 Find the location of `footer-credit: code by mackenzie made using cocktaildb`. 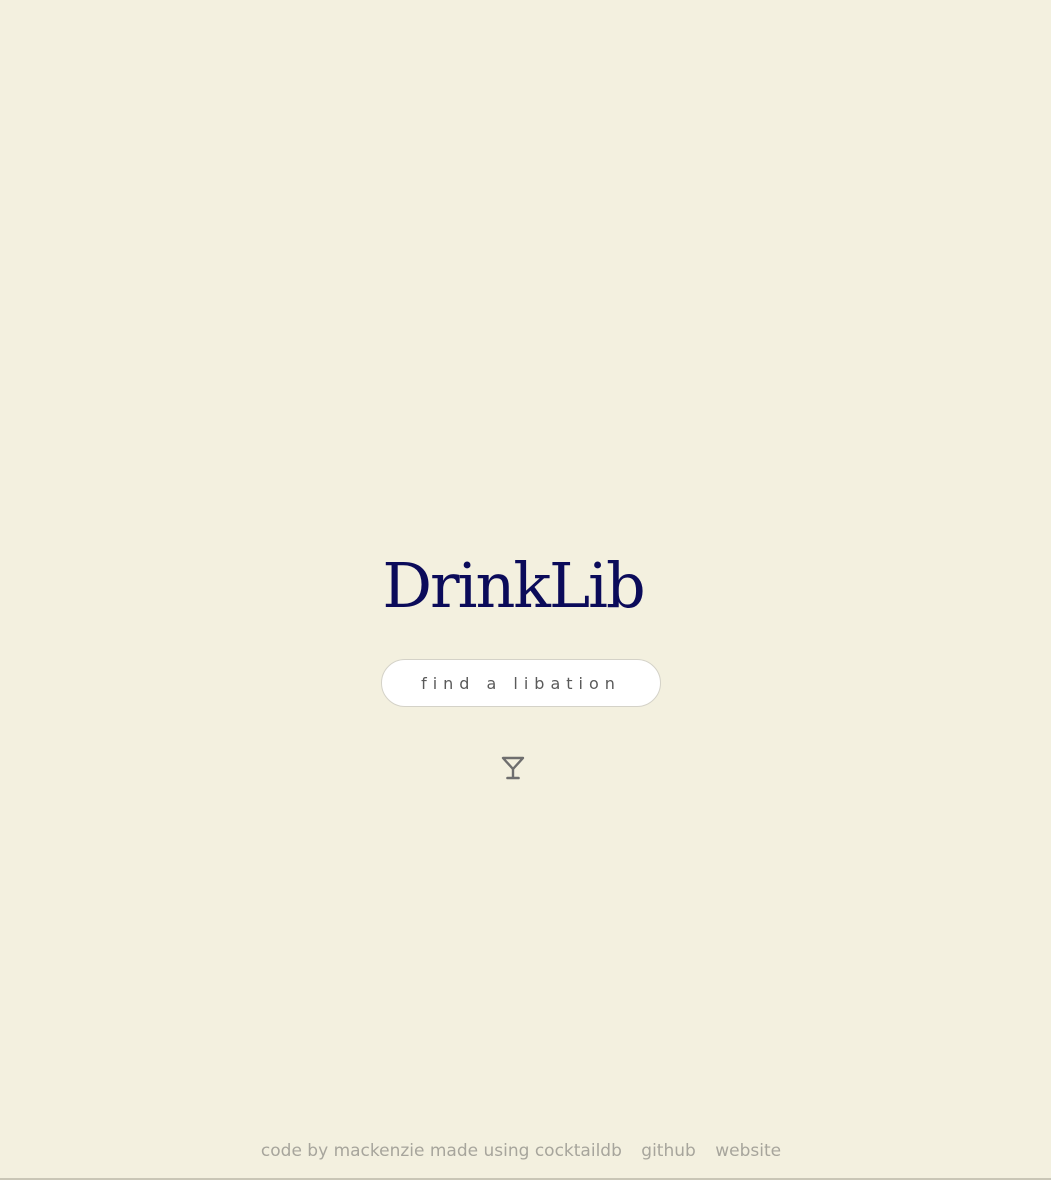

footer-credit: code by mackenzie made using cocktaildb is located at coordinates (441, 1151).